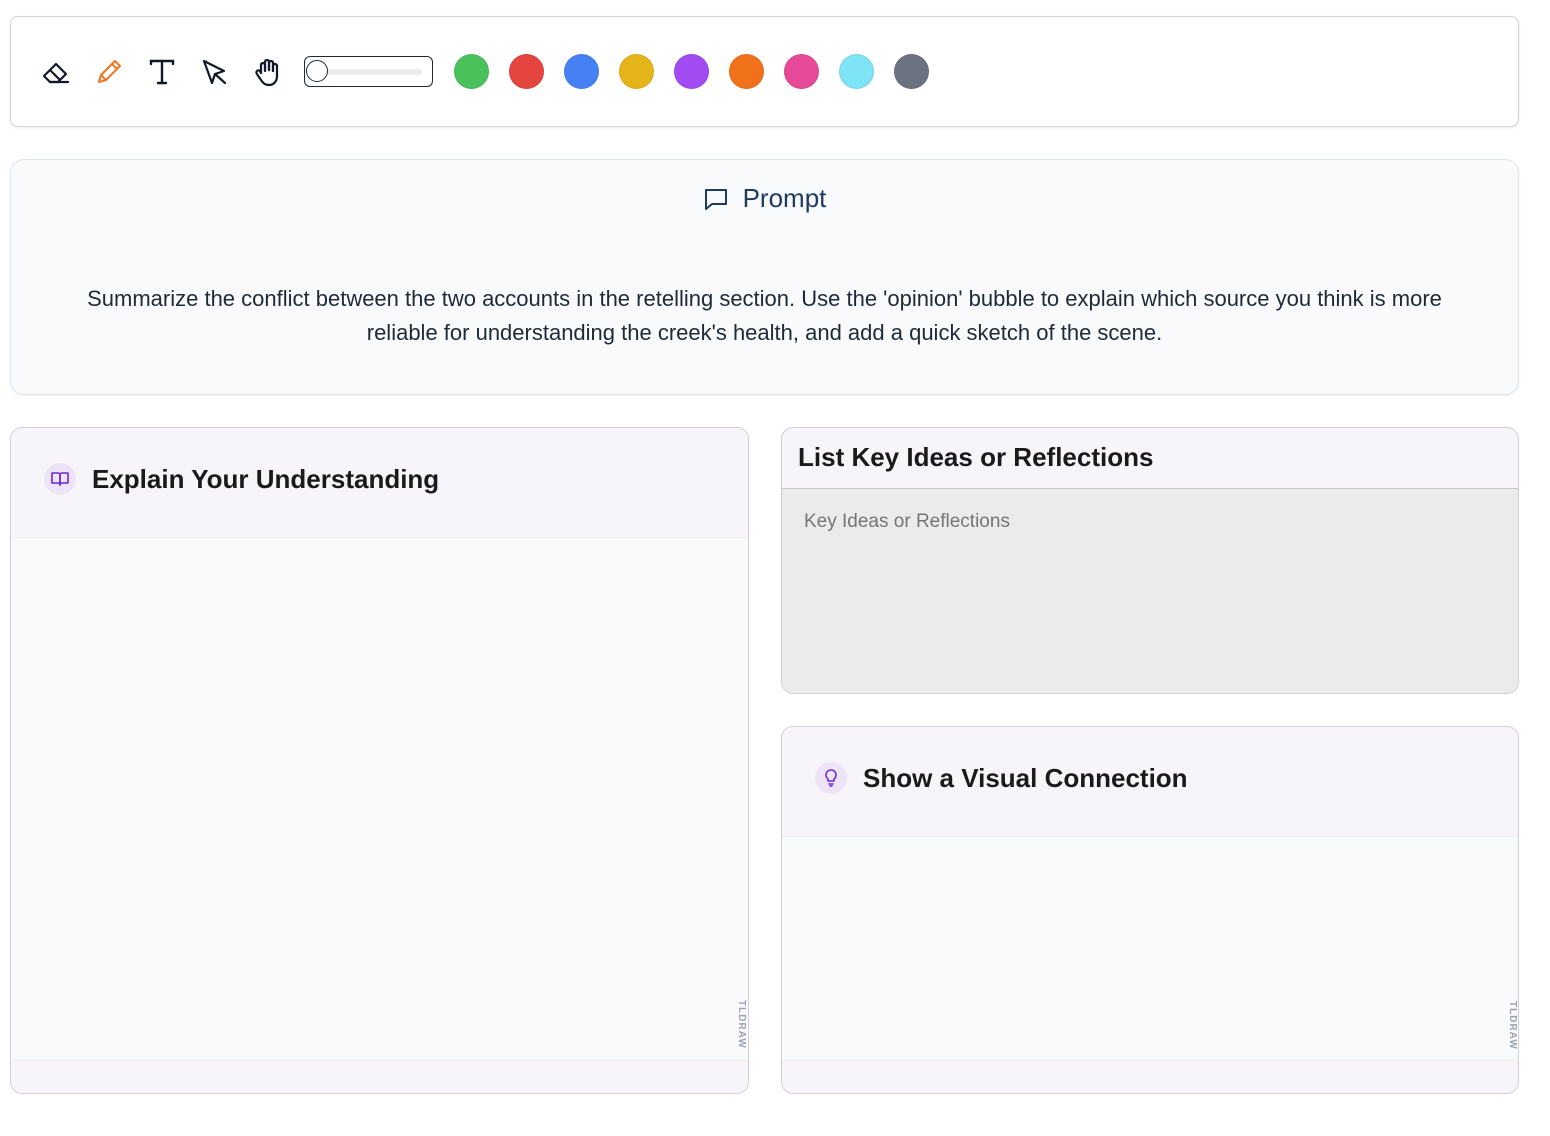 This screenshot has width=1550, height=1136. Describe the element at coordinates (1025, 777) in the screenshot. I see `visual-panel-title: Show a Visual Connection` at that location.